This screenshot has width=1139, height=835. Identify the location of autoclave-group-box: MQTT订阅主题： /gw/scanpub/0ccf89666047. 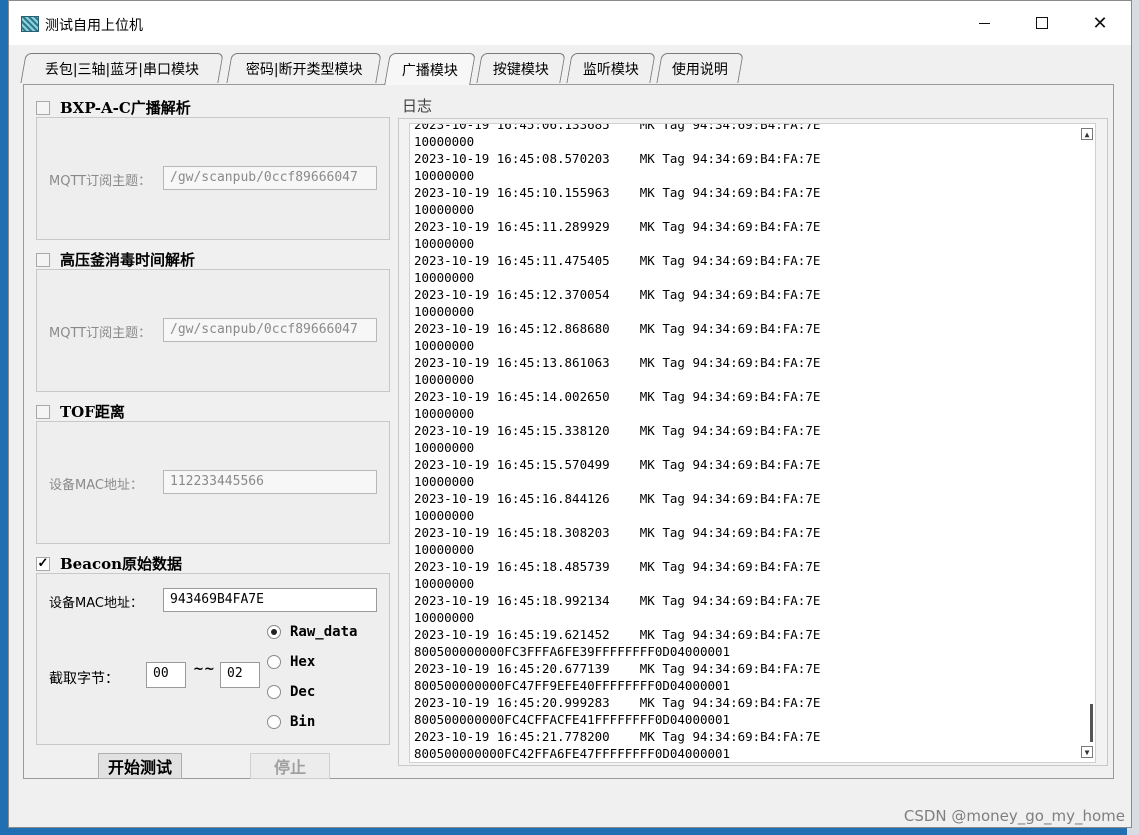
(213, 330).